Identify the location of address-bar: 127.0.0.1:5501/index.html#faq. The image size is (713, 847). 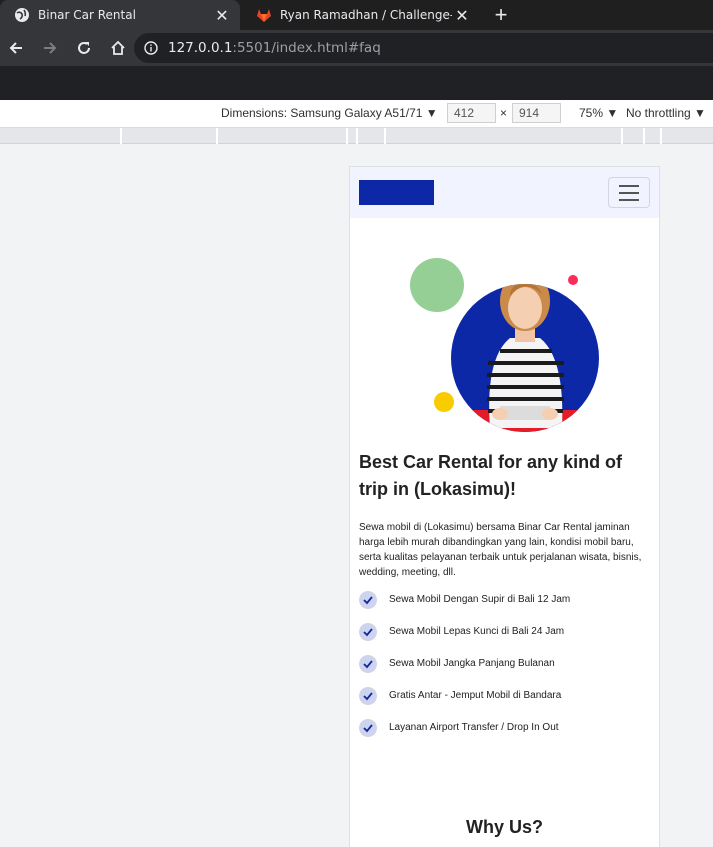
(423, 48).